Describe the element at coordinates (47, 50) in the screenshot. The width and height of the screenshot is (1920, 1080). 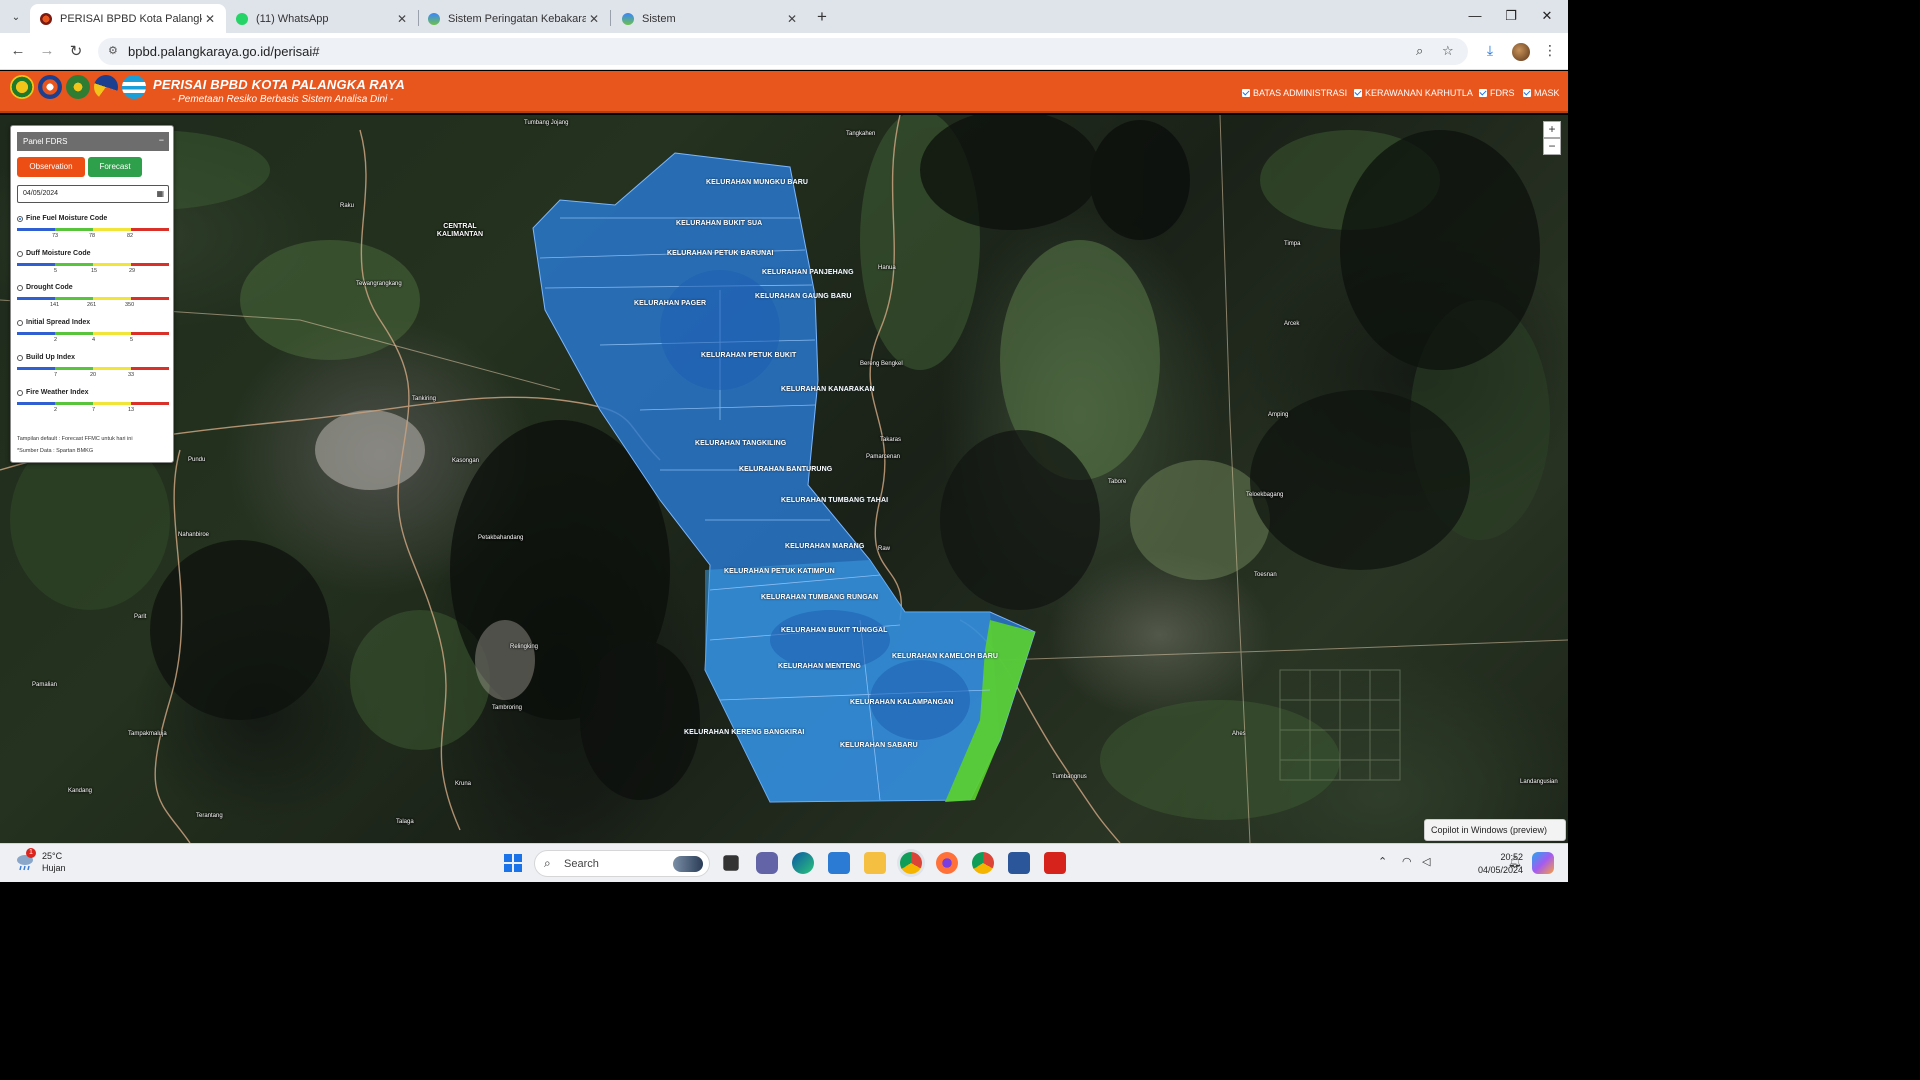
I see `forward-arrow-icon: →` at that location.